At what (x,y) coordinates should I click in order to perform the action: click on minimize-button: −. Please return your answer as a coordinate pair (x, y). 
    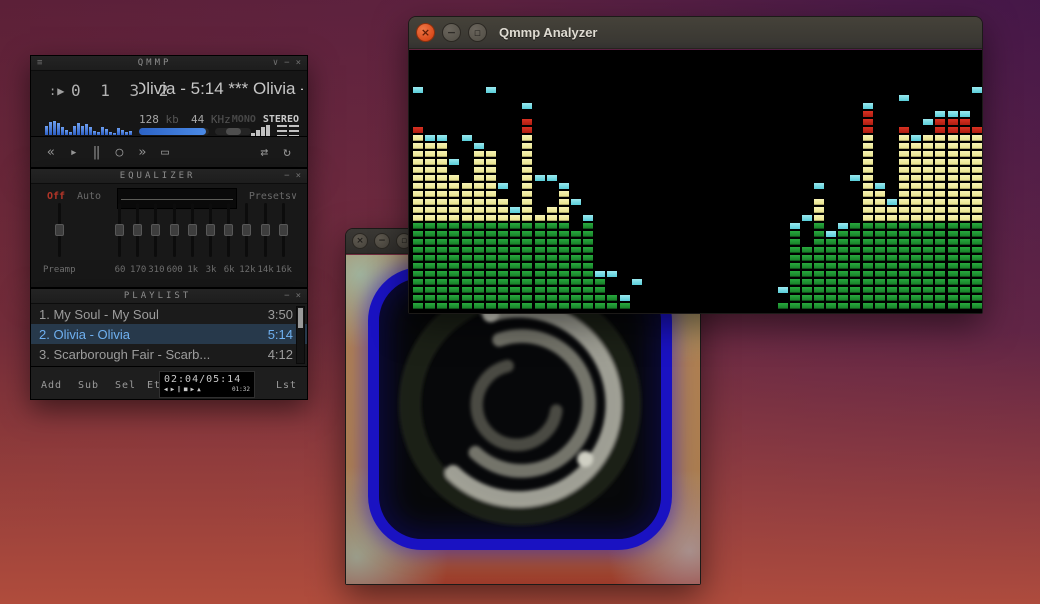
    Looking at the image, I should click on (286, 63).